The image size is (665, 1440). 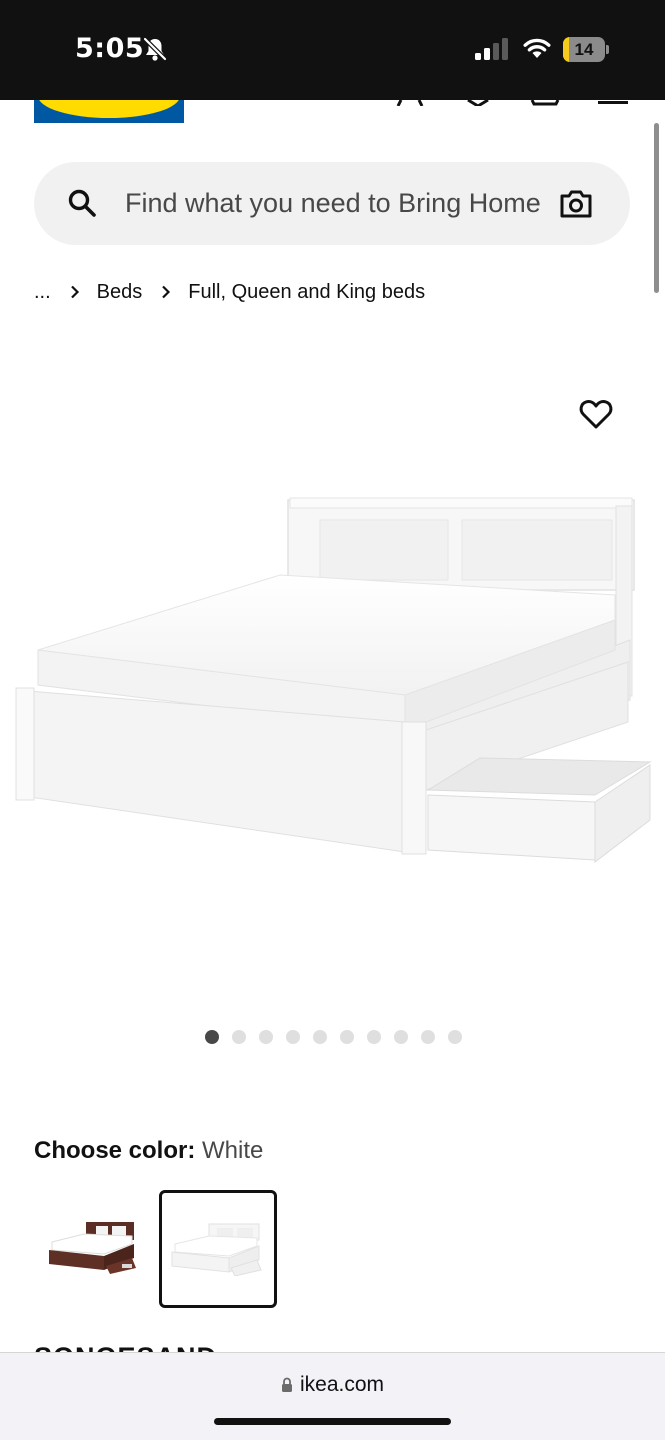 I want to click on url-display: ikea.com, so click(x=332, y=1385).